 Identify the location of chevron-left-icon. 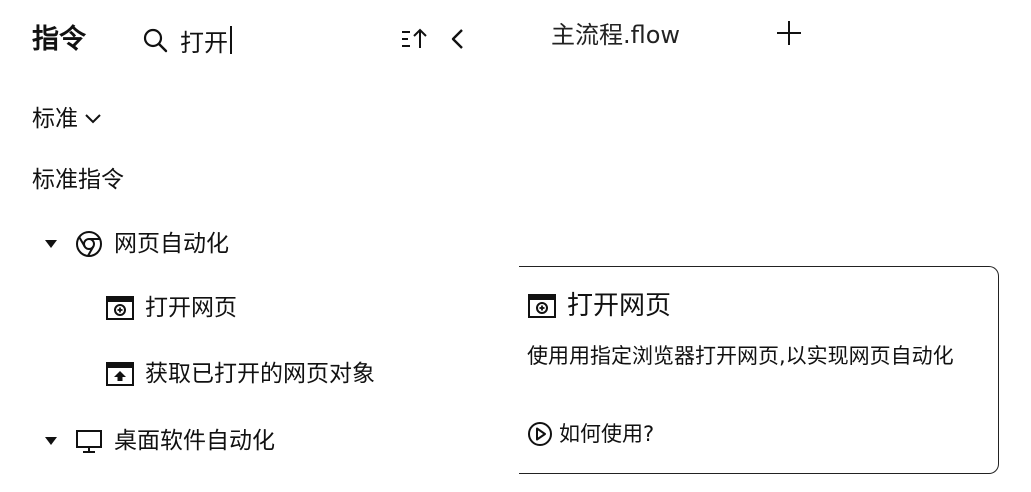
(458, 39).